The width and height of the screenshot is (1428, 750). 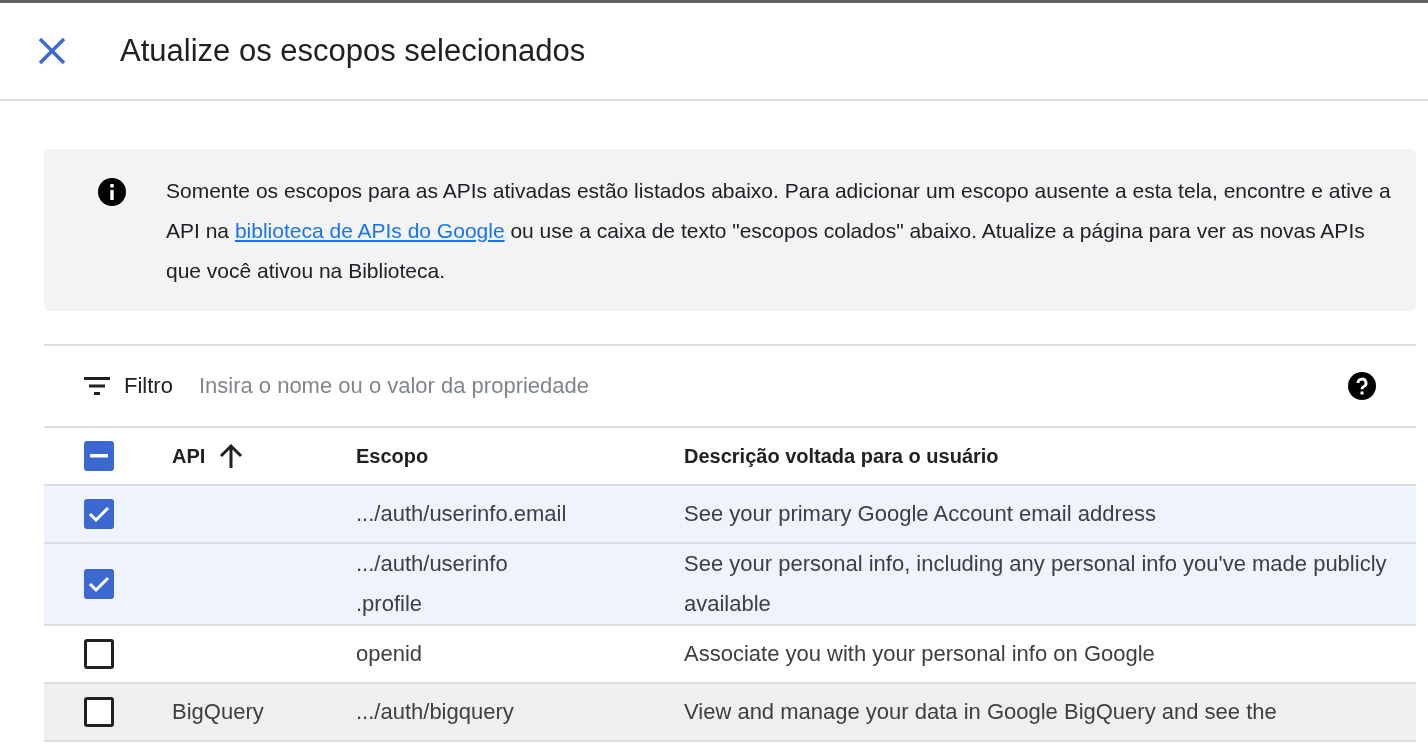 I want to click on api-library-link: biblioteca de APIs do Google, so click(x=369, y=230).